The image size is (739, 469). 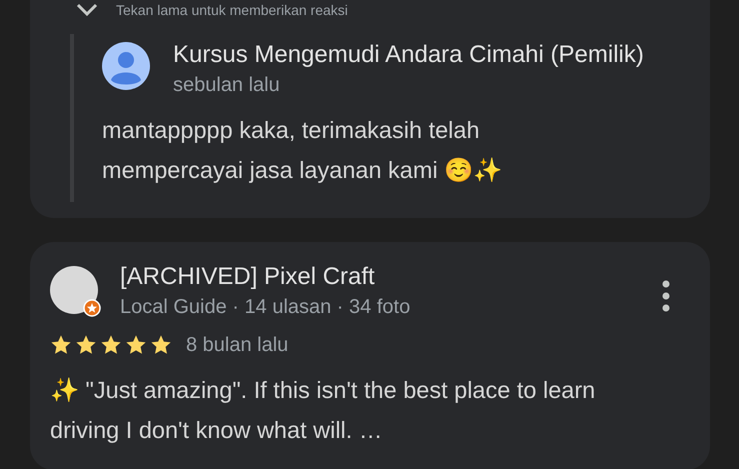 I want to click on reaction-hint: Tekan lama untuk memberikan reaksi, so click(x=232, y=10).